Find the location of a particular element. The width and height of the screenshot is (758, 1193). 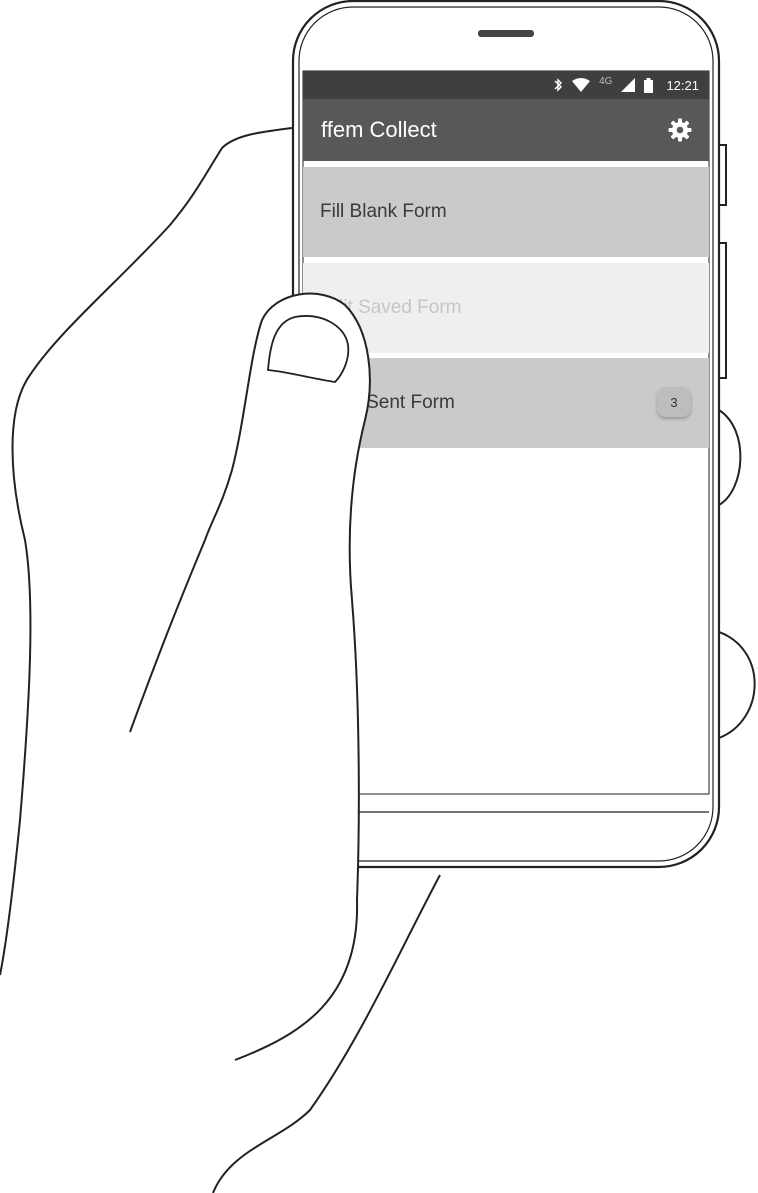

menu-item-label: Fill Blank Form is located at coordinates (383, 211).